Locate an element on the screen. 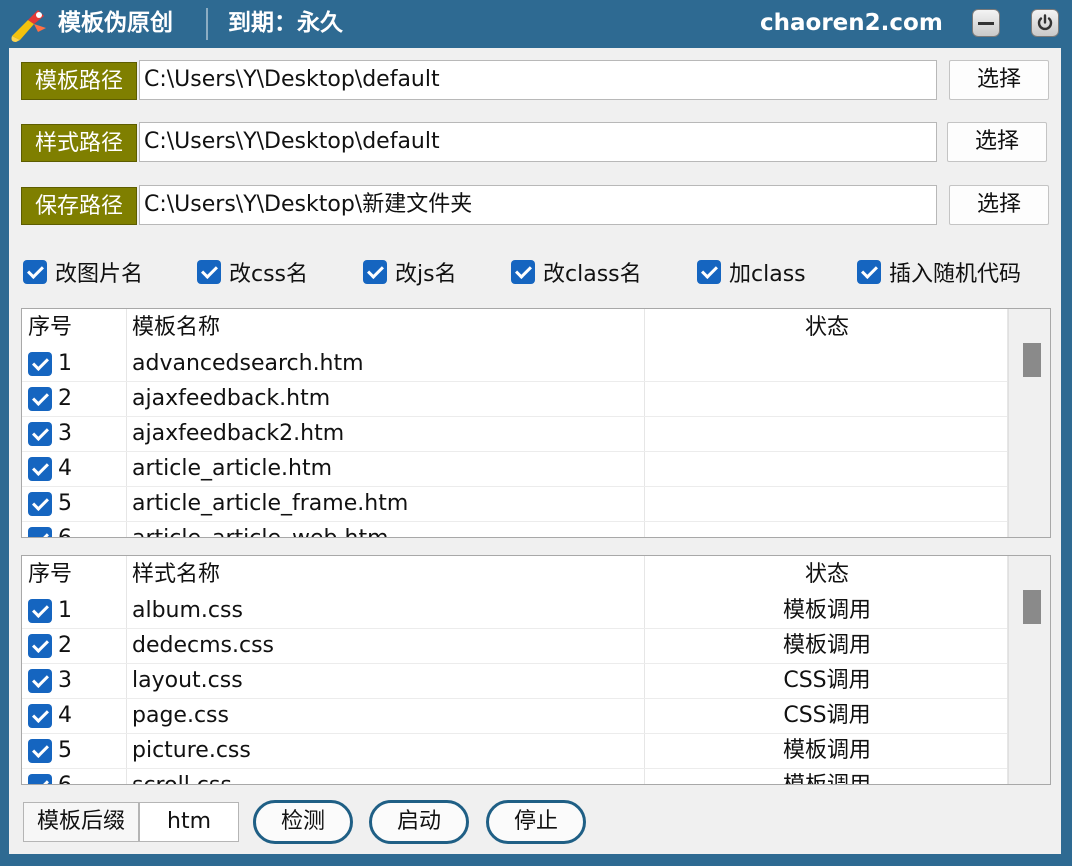 This screenshot has width=1072, height=866. template-path-row: 模板路径 C:\Users\Y\Desktop\default 选择 is located at coordinates (536, 81).